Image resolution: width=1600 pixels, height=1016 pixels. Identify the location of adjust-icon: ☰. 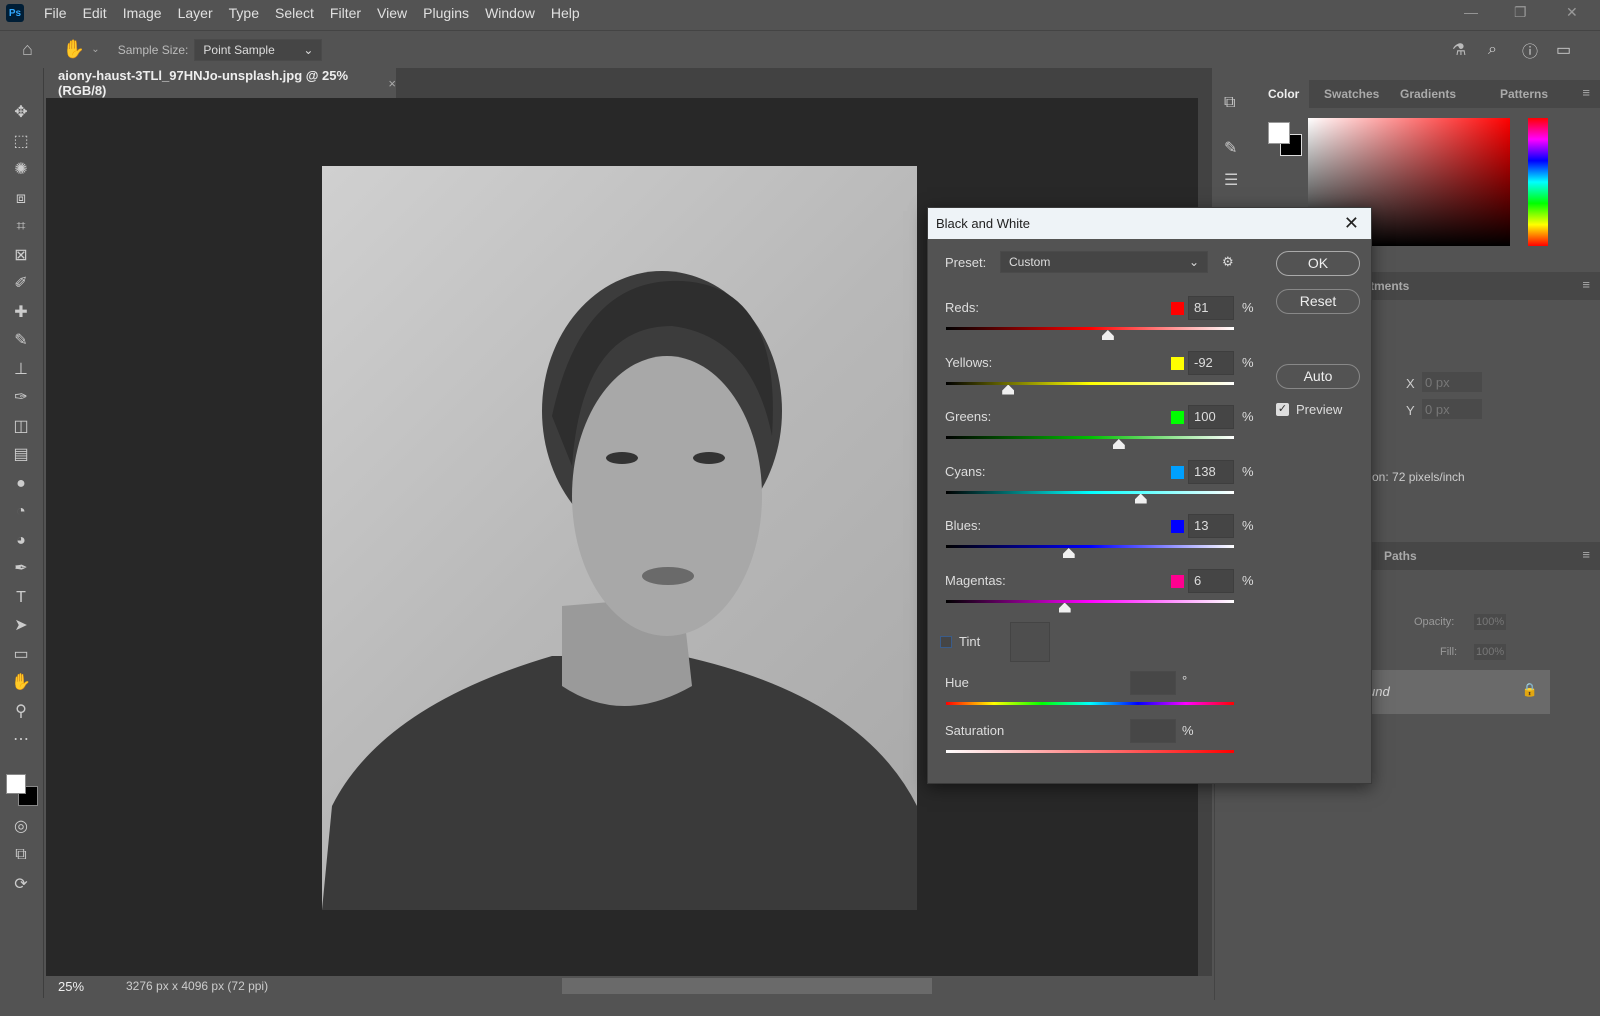
(1231, 180).